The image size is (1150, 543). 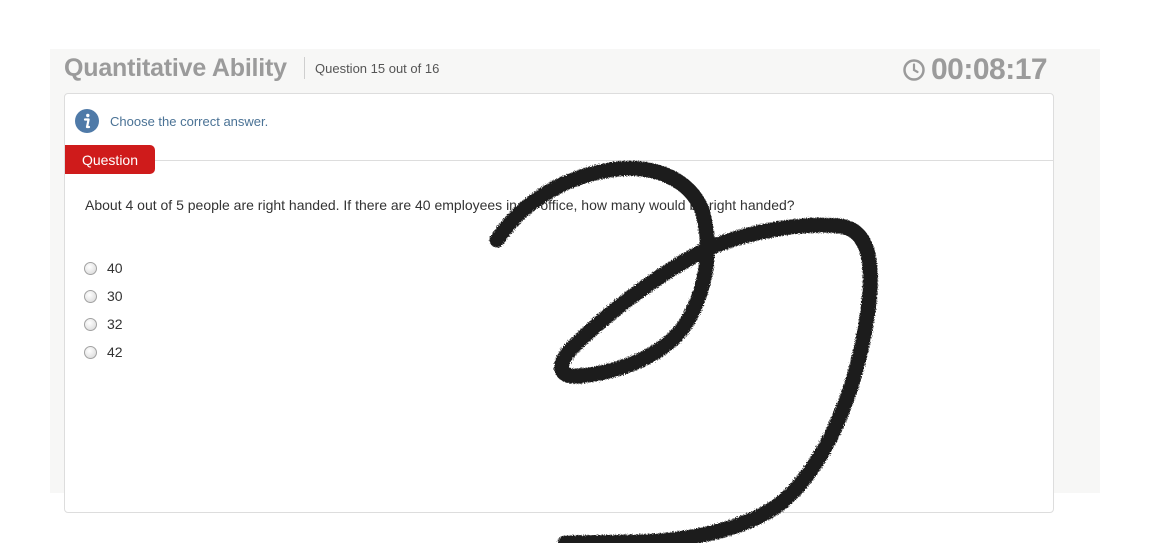 What do you see at coordinates (914, 70) in the screenshot?
I see `clock-icon` at bounding box center [914, 70].